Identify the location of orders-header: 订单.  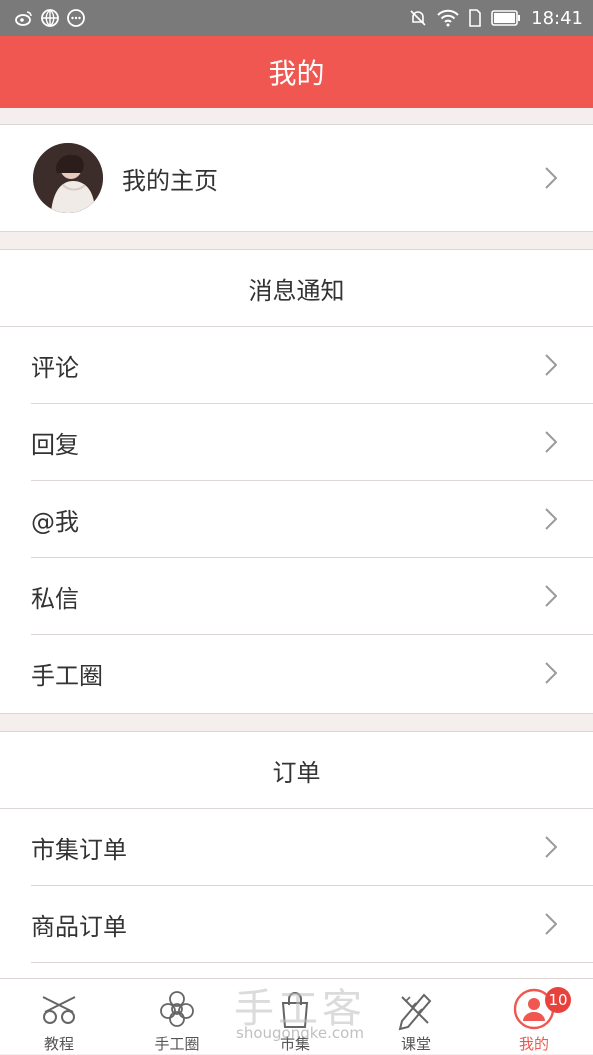
(296, 770).